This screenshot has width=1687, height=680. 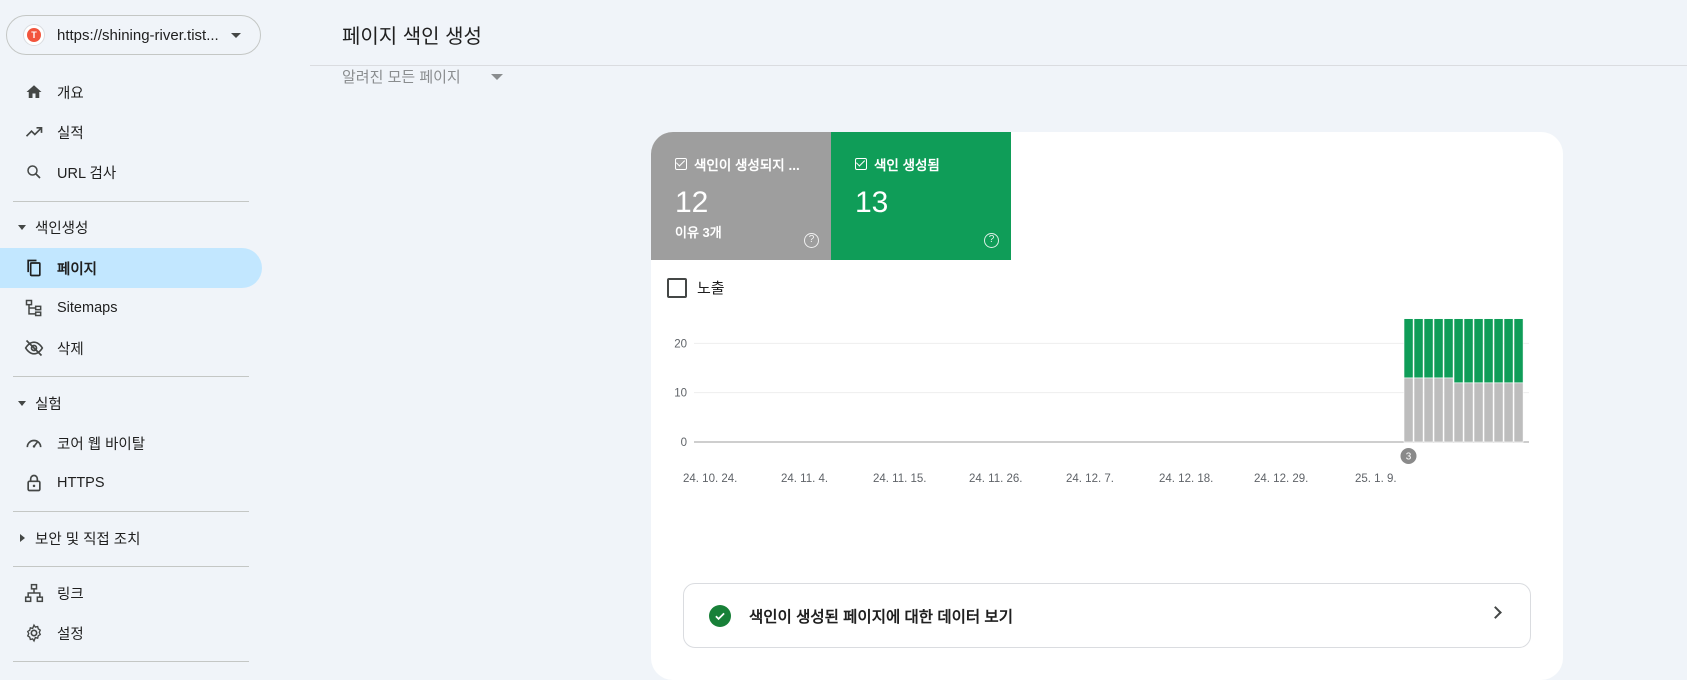 What do you see at coordinates (70, 93) in the screenshot?
I see `nav-label: 개요` at bounding box center [70, 93].